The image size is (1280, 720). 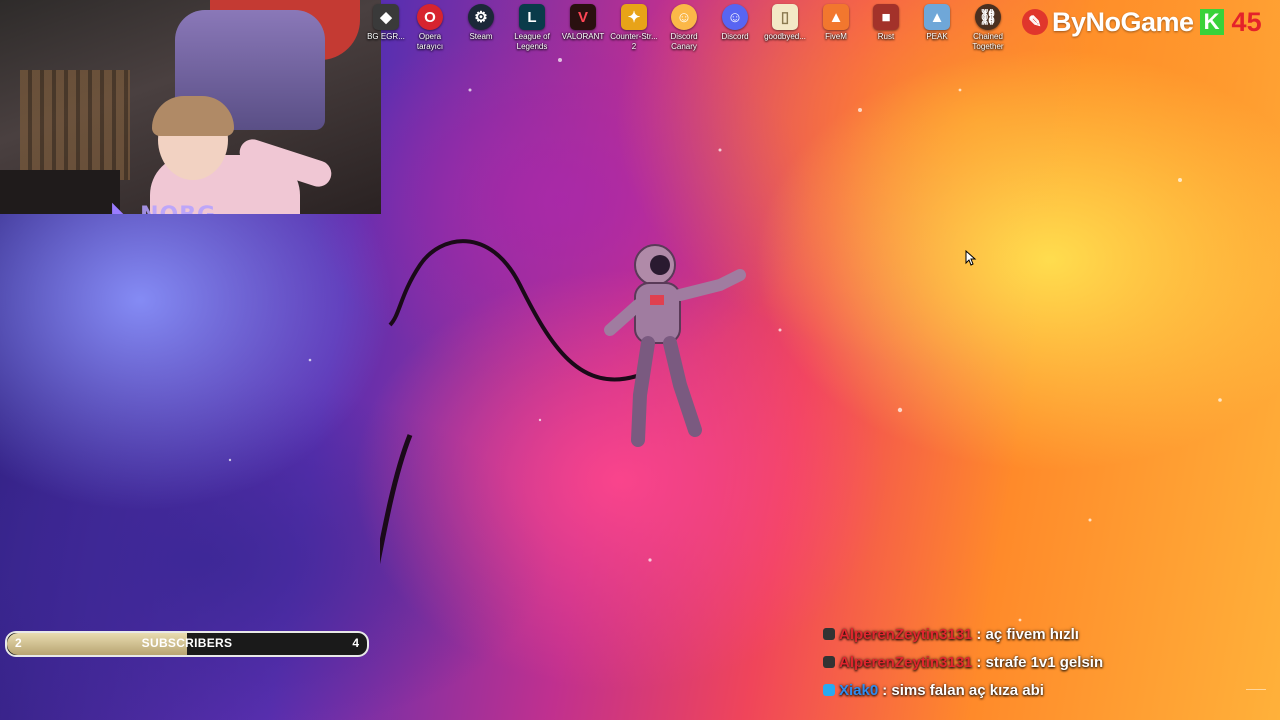 I want to click on chained-together-icon: ⛓, so click(x=988, y=17).